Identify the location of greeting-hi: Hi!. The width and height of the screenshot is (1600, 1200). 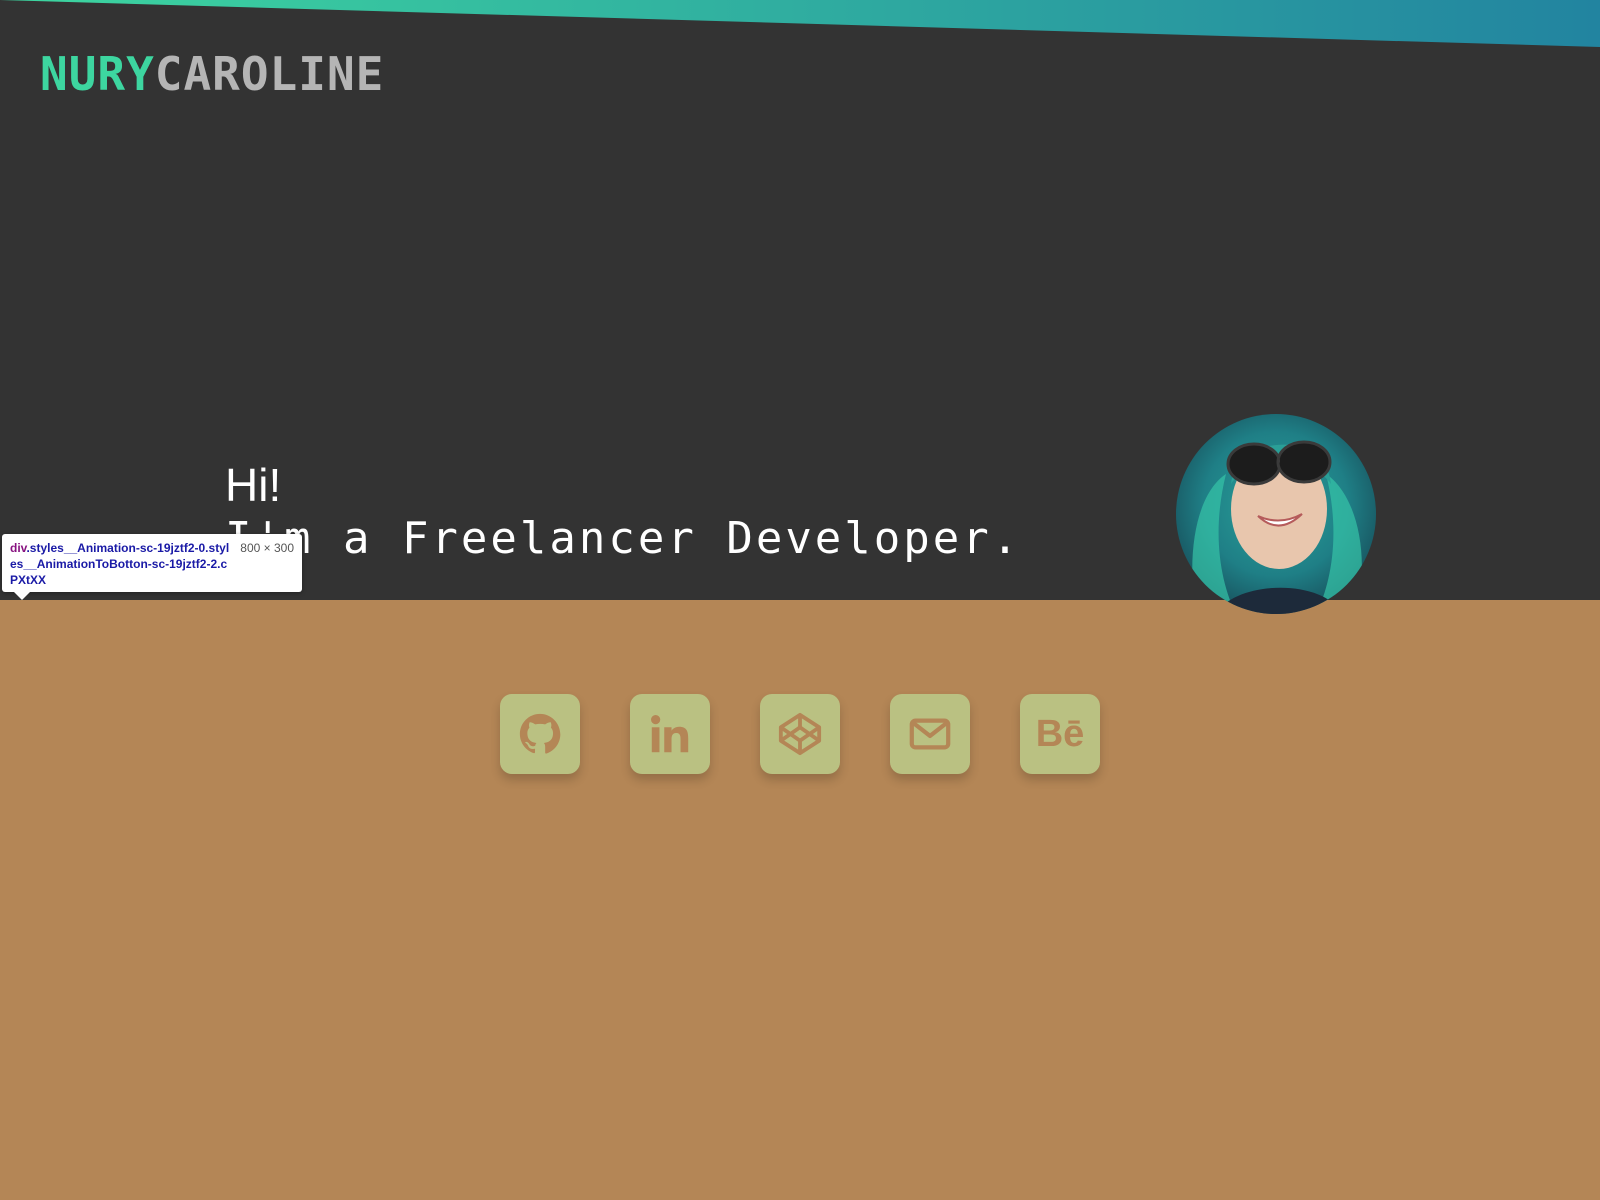
(253, 485).